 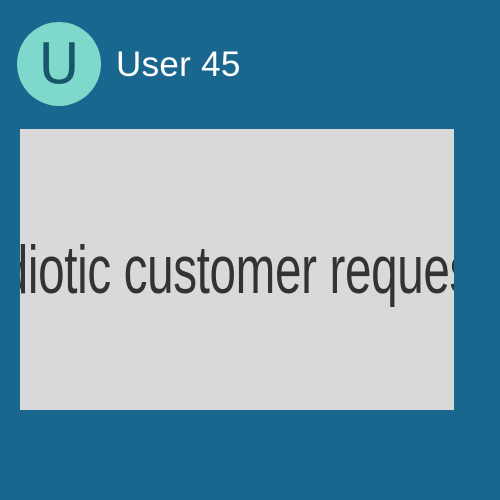 I want to click on avatar: U, so click(x=59, y=64).